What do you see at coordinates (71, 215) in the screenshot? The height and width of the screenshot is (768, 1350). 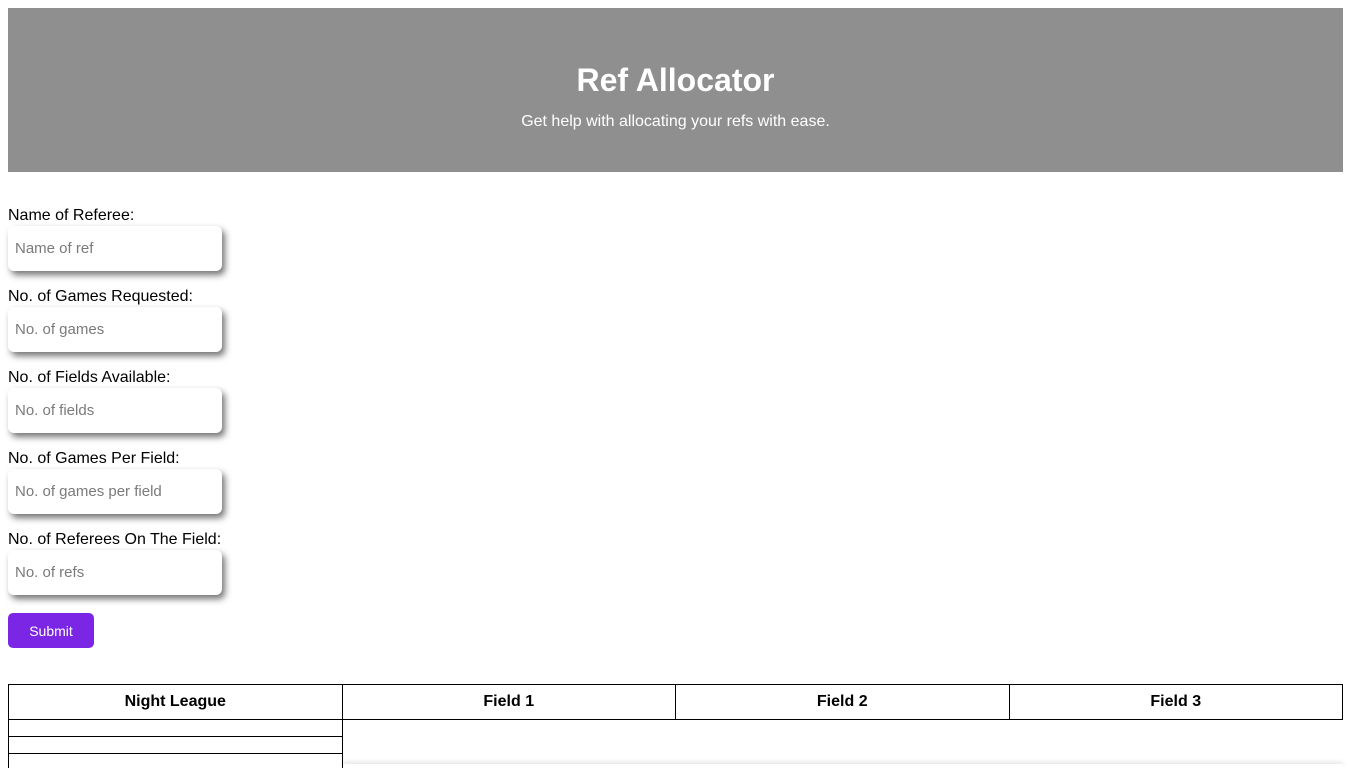 I see `referee-name-label: Name of Referee:` at bounding box center [71, 215].